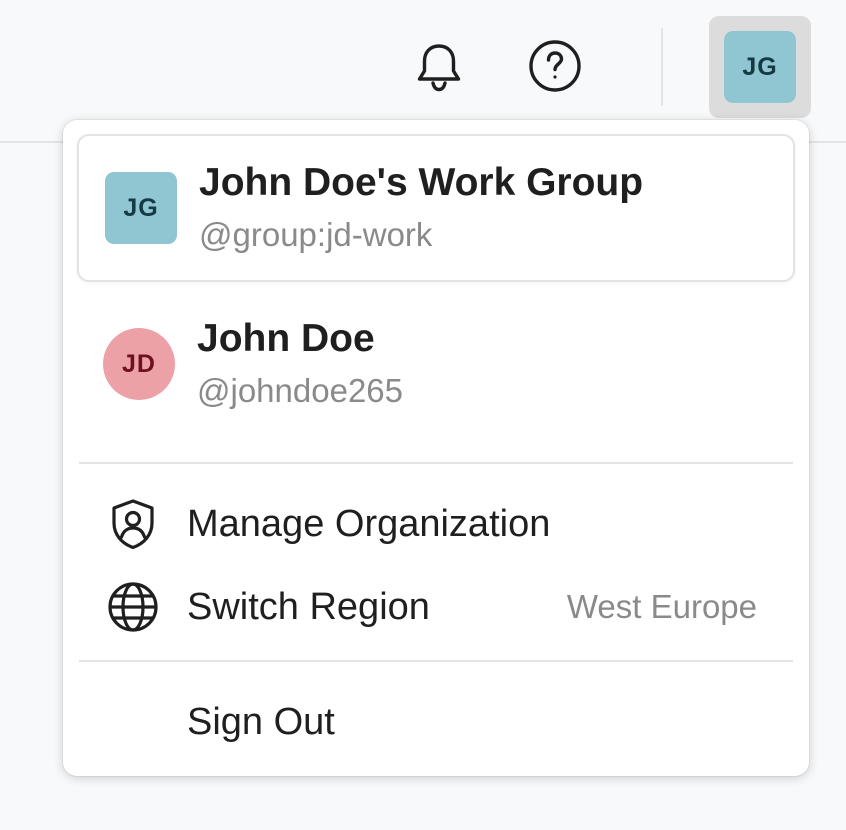 Image resolution: width=846 pixels, height=830 pixels. What do you see at coordinates (421, 182) in the screenshot?
I see `account-name: John Doe's Work Group` at bounding box center [421, 182].